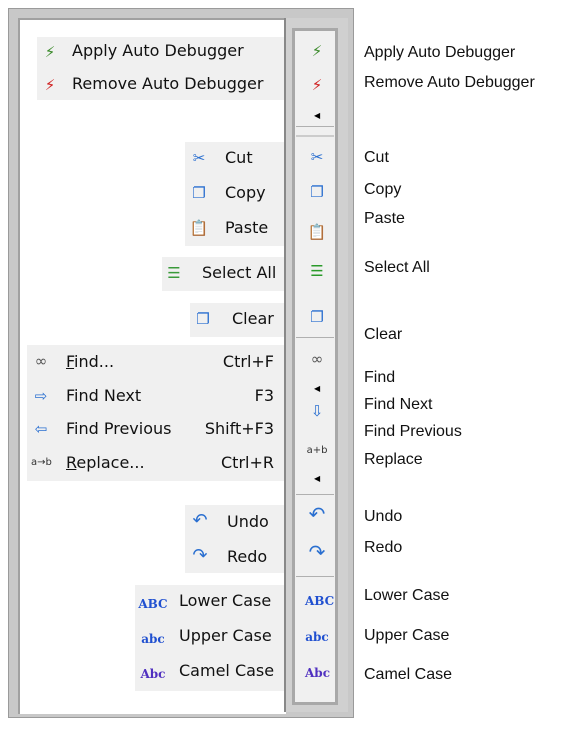  Describe the element at coordinates (226, 670) in the screenshot. I see `menu-item-camel-case: Camel Case` at that location.